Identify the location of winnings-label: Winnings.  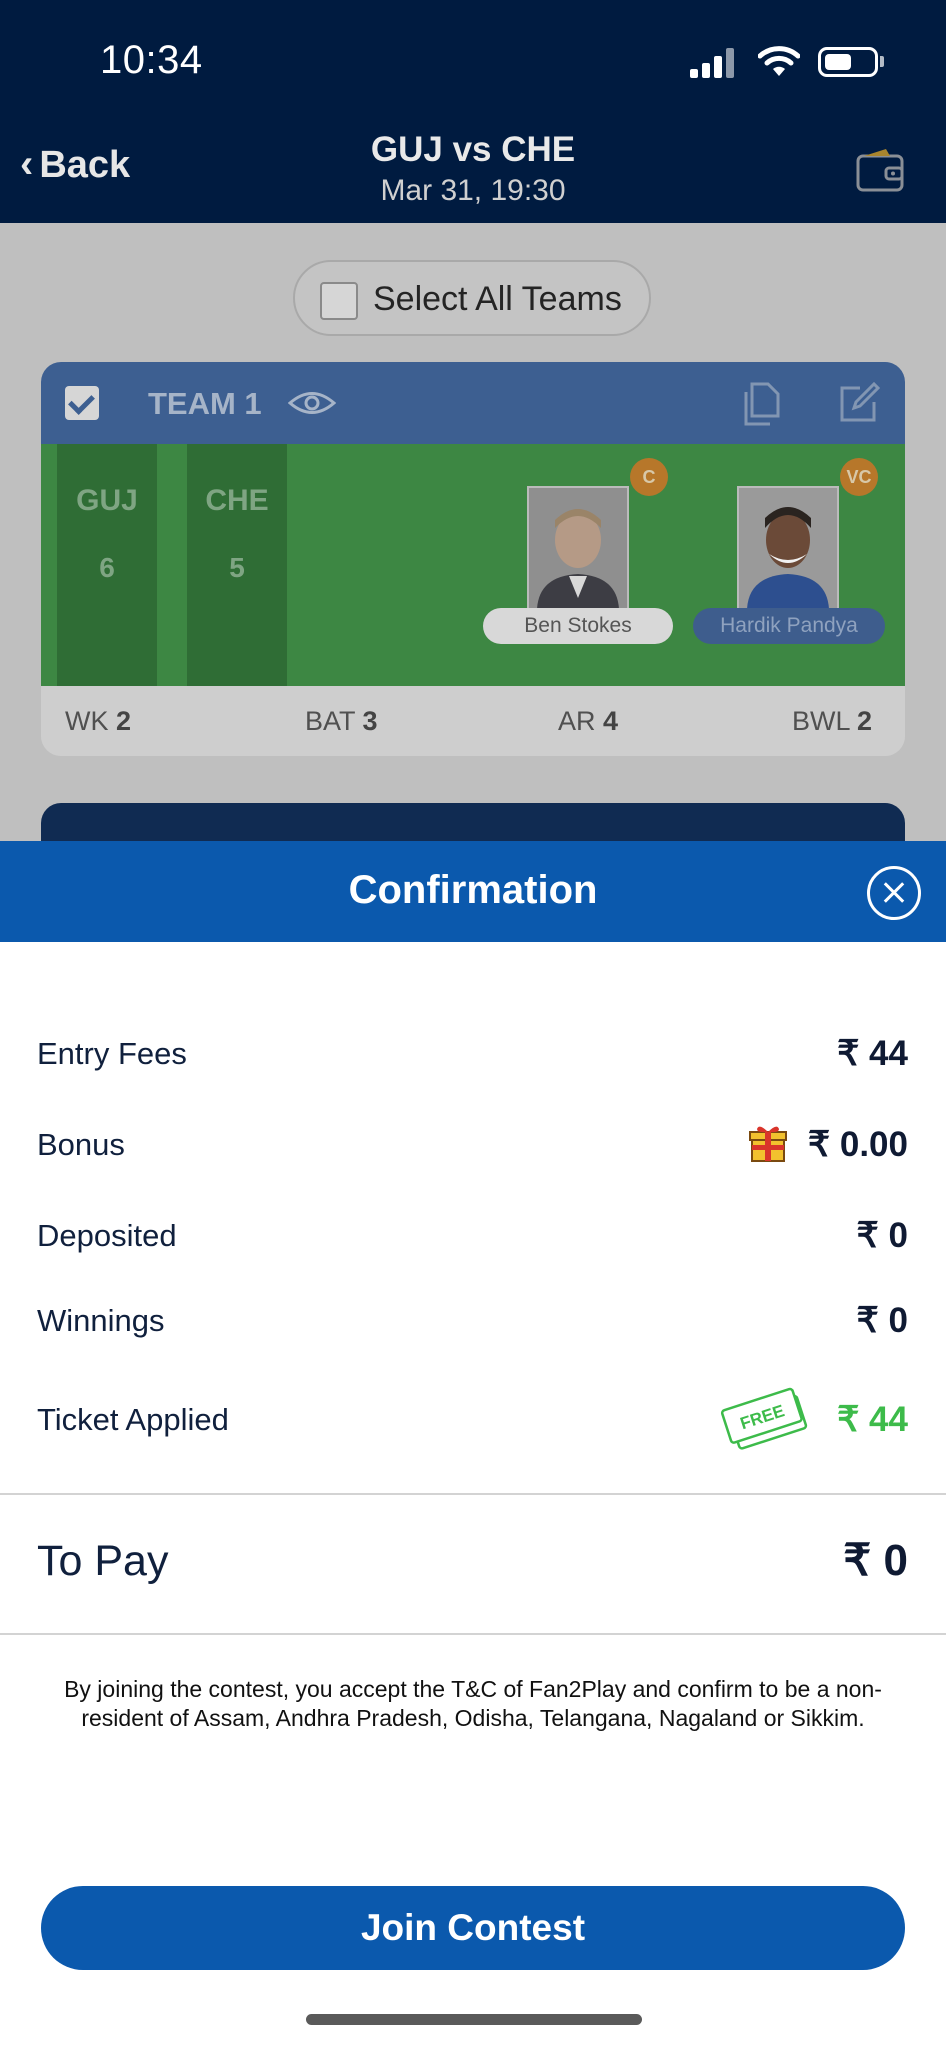
(101, 1320).